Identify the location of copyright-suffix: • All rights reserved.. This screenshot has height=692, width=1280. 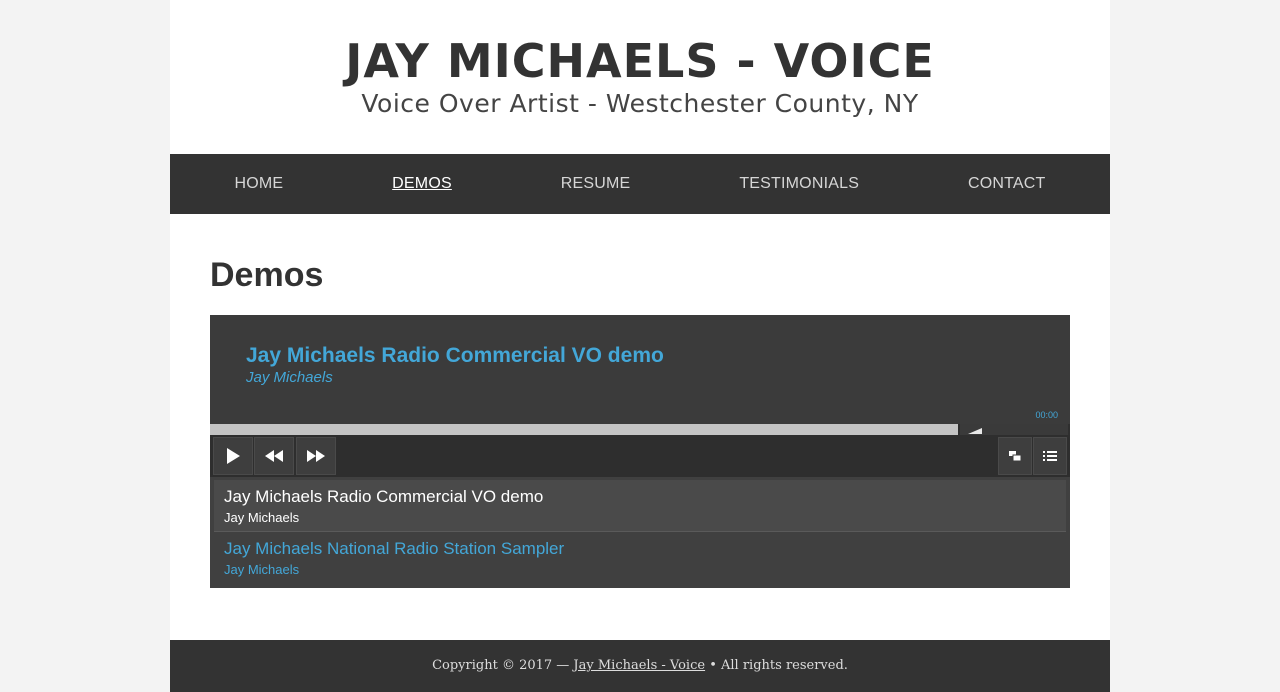
(776, 665).